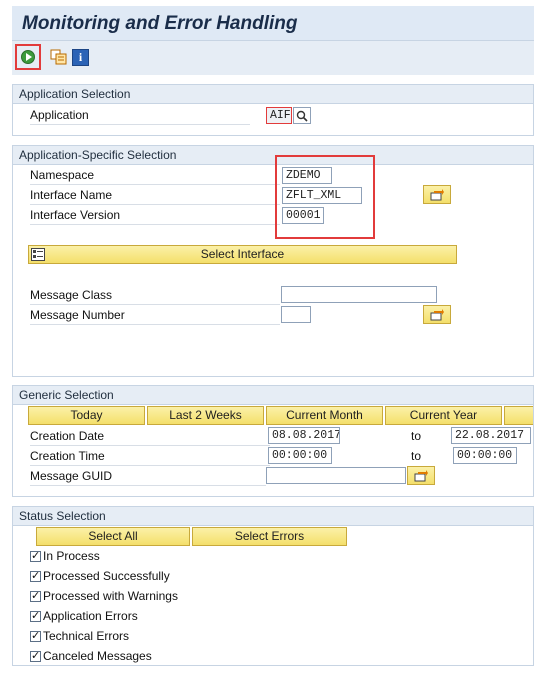 The image size is (534, 679). I want to click on message-class-label: Message Class, so click(155, 296).